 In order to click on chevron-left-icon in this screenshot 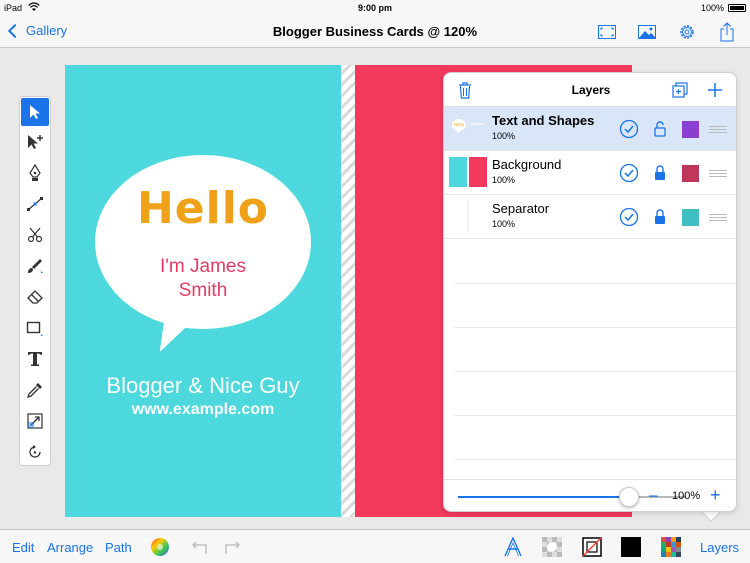, I will do `click(15, 30)`.